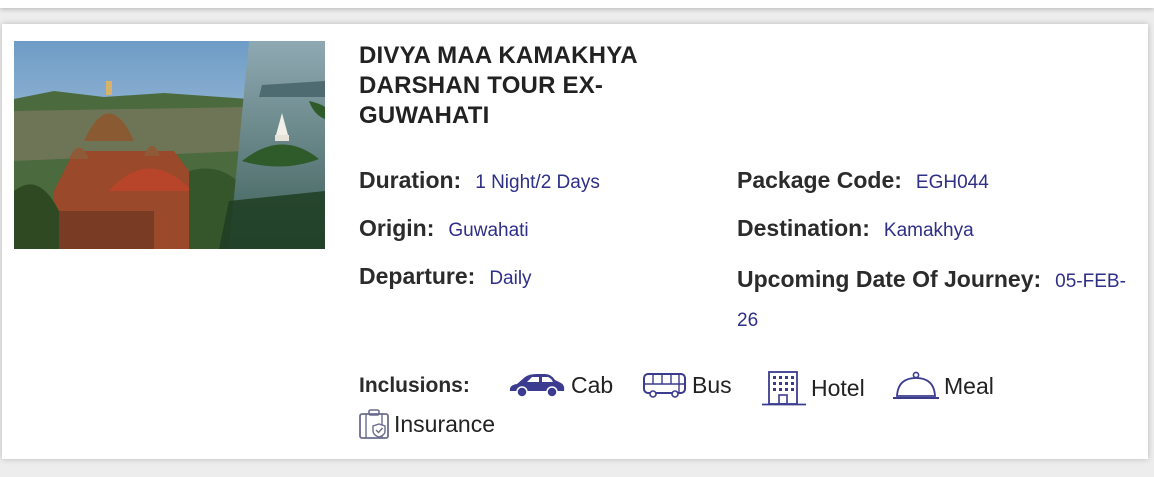  I want to click on origin-value: Guwahati, so click(488, 230).